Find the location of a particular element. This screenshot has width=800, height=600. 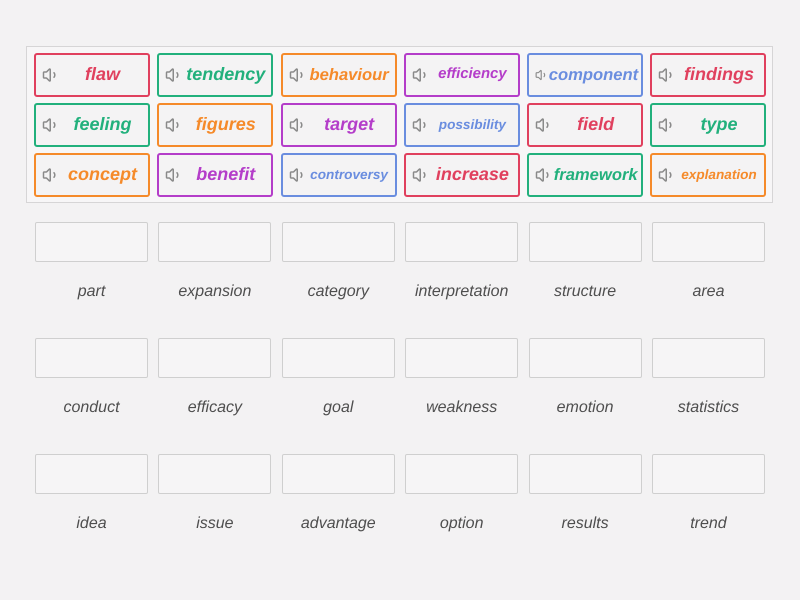

definition-label: area is located at coordinates (708, 292).